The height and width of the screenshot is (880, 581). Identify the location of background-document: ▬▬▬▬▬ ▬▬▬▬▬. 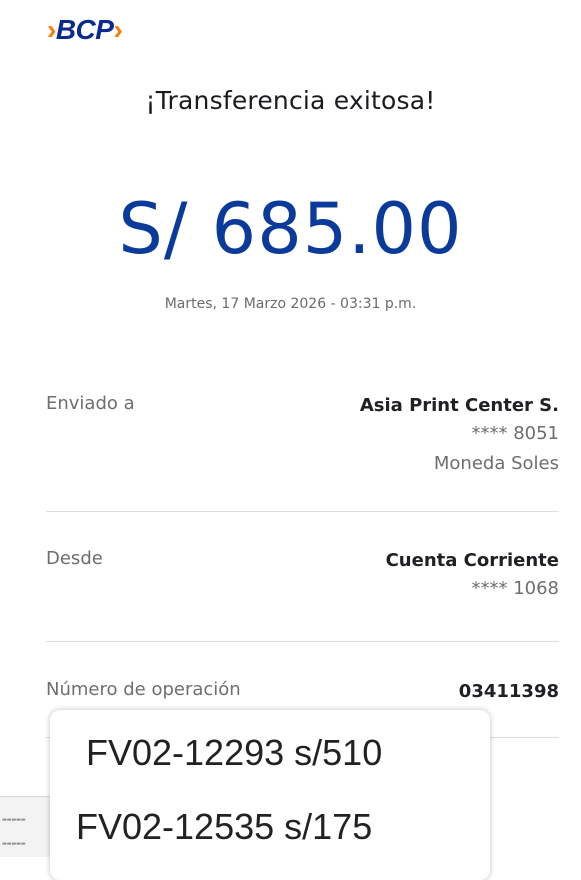
(25, 826).